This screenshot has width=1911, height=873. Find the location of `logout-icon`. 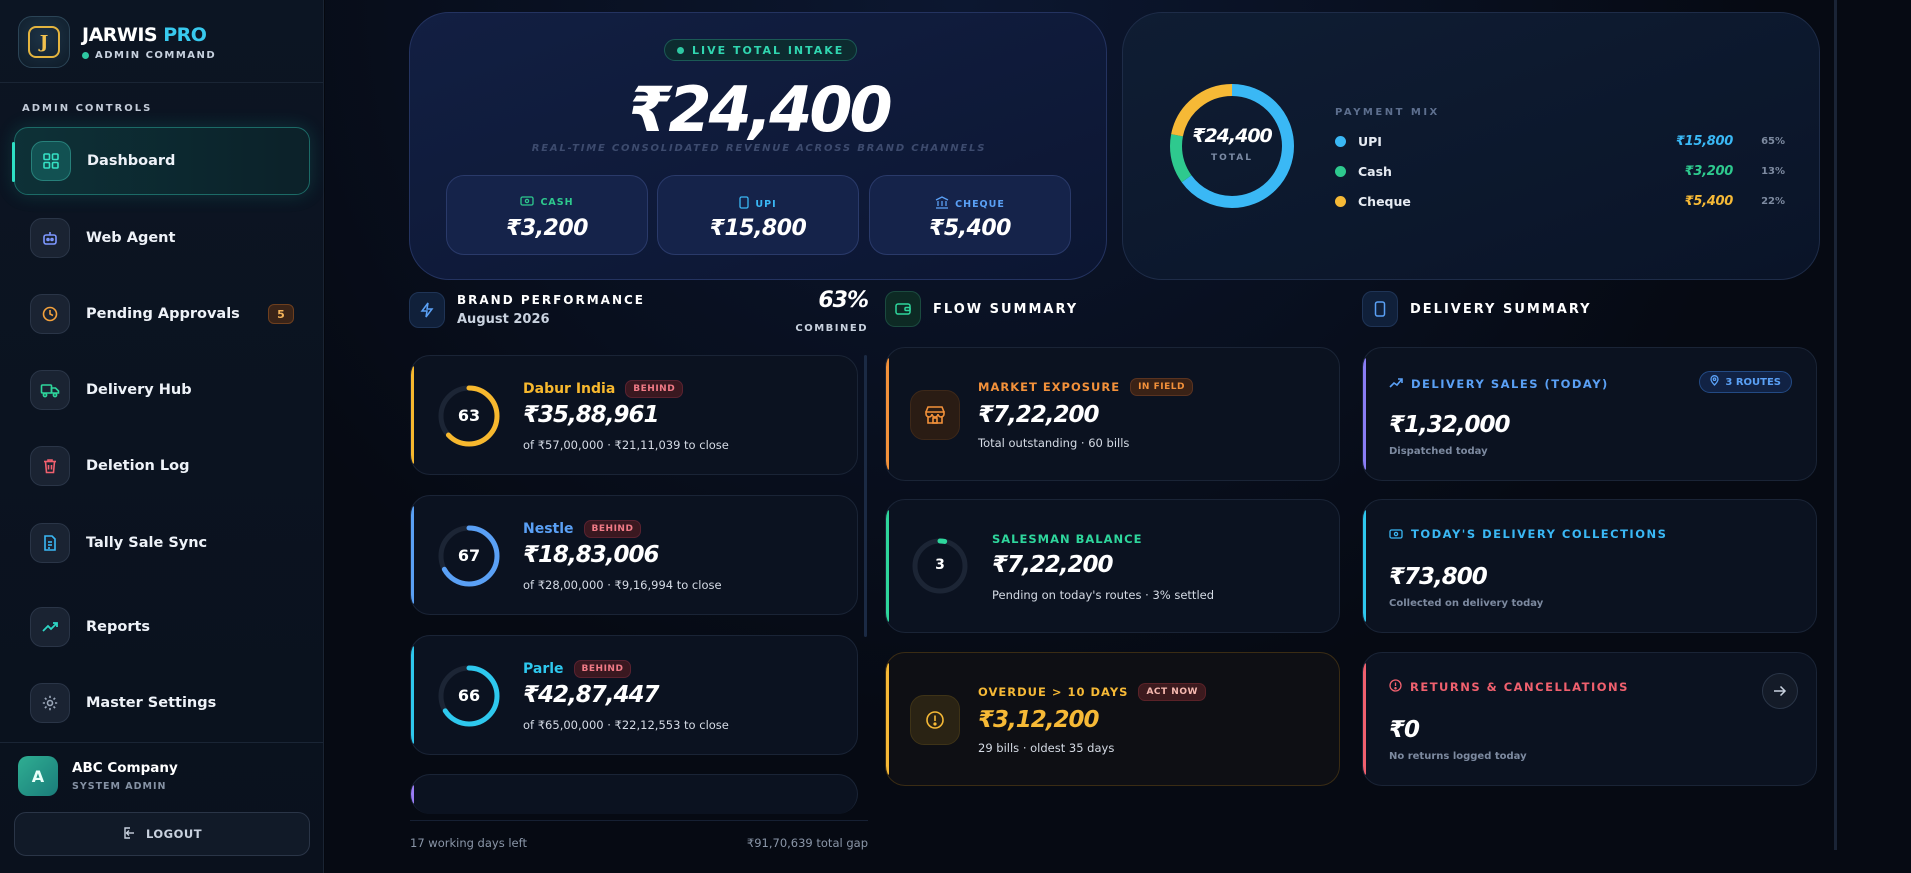

logout-icon is located at coordinates (129, 834).